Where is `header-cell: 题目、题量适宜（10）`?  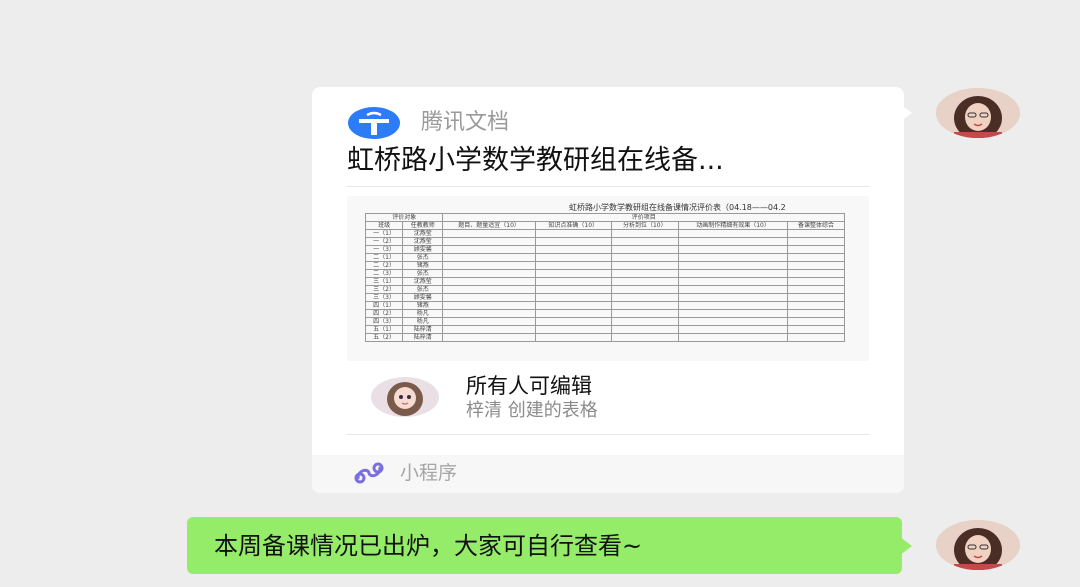
header-cell: 题目、题量适宜（10） is located at coordinates (489, 225).